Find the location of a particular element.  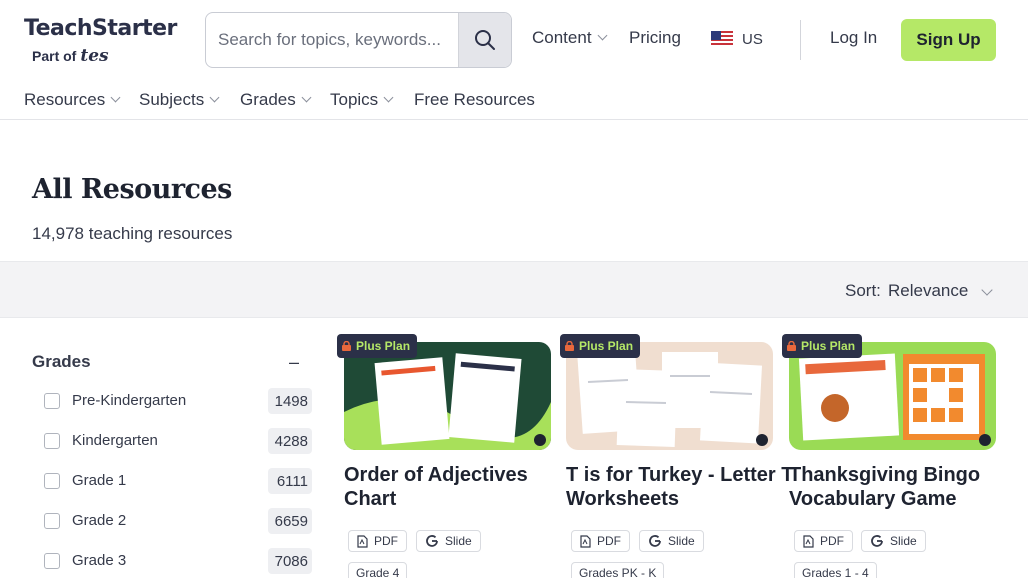

filter-option: Grade 3 7086 is located at coordinates (178, 561).